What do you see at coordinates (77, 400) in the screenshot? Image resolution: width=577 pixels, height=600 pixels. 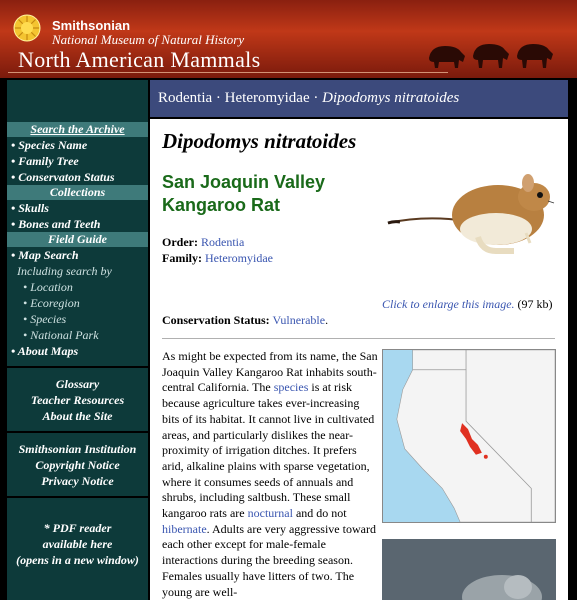 I see `sidebar-link-teacher-resources: Teacher Resources` at bounding box center [77, 400].